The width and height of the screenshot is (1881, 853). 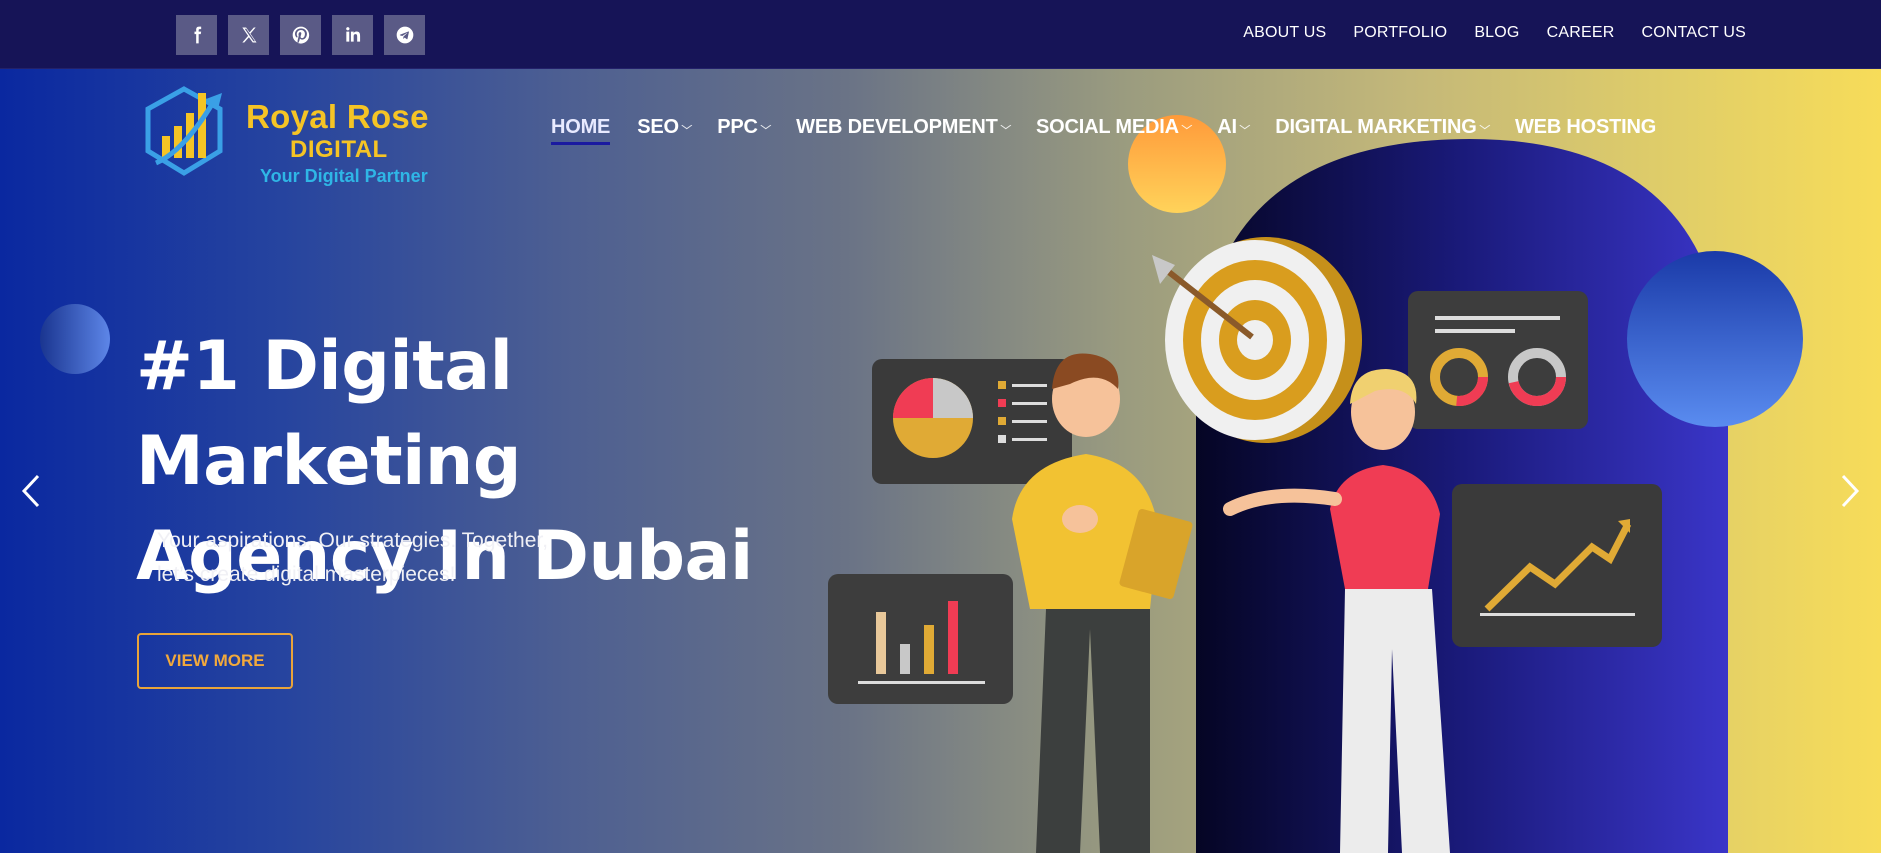 I want to click on nav-item-digital-marketing: DIGITAL MARKETING ⌵, so click(x=1382, y=127).